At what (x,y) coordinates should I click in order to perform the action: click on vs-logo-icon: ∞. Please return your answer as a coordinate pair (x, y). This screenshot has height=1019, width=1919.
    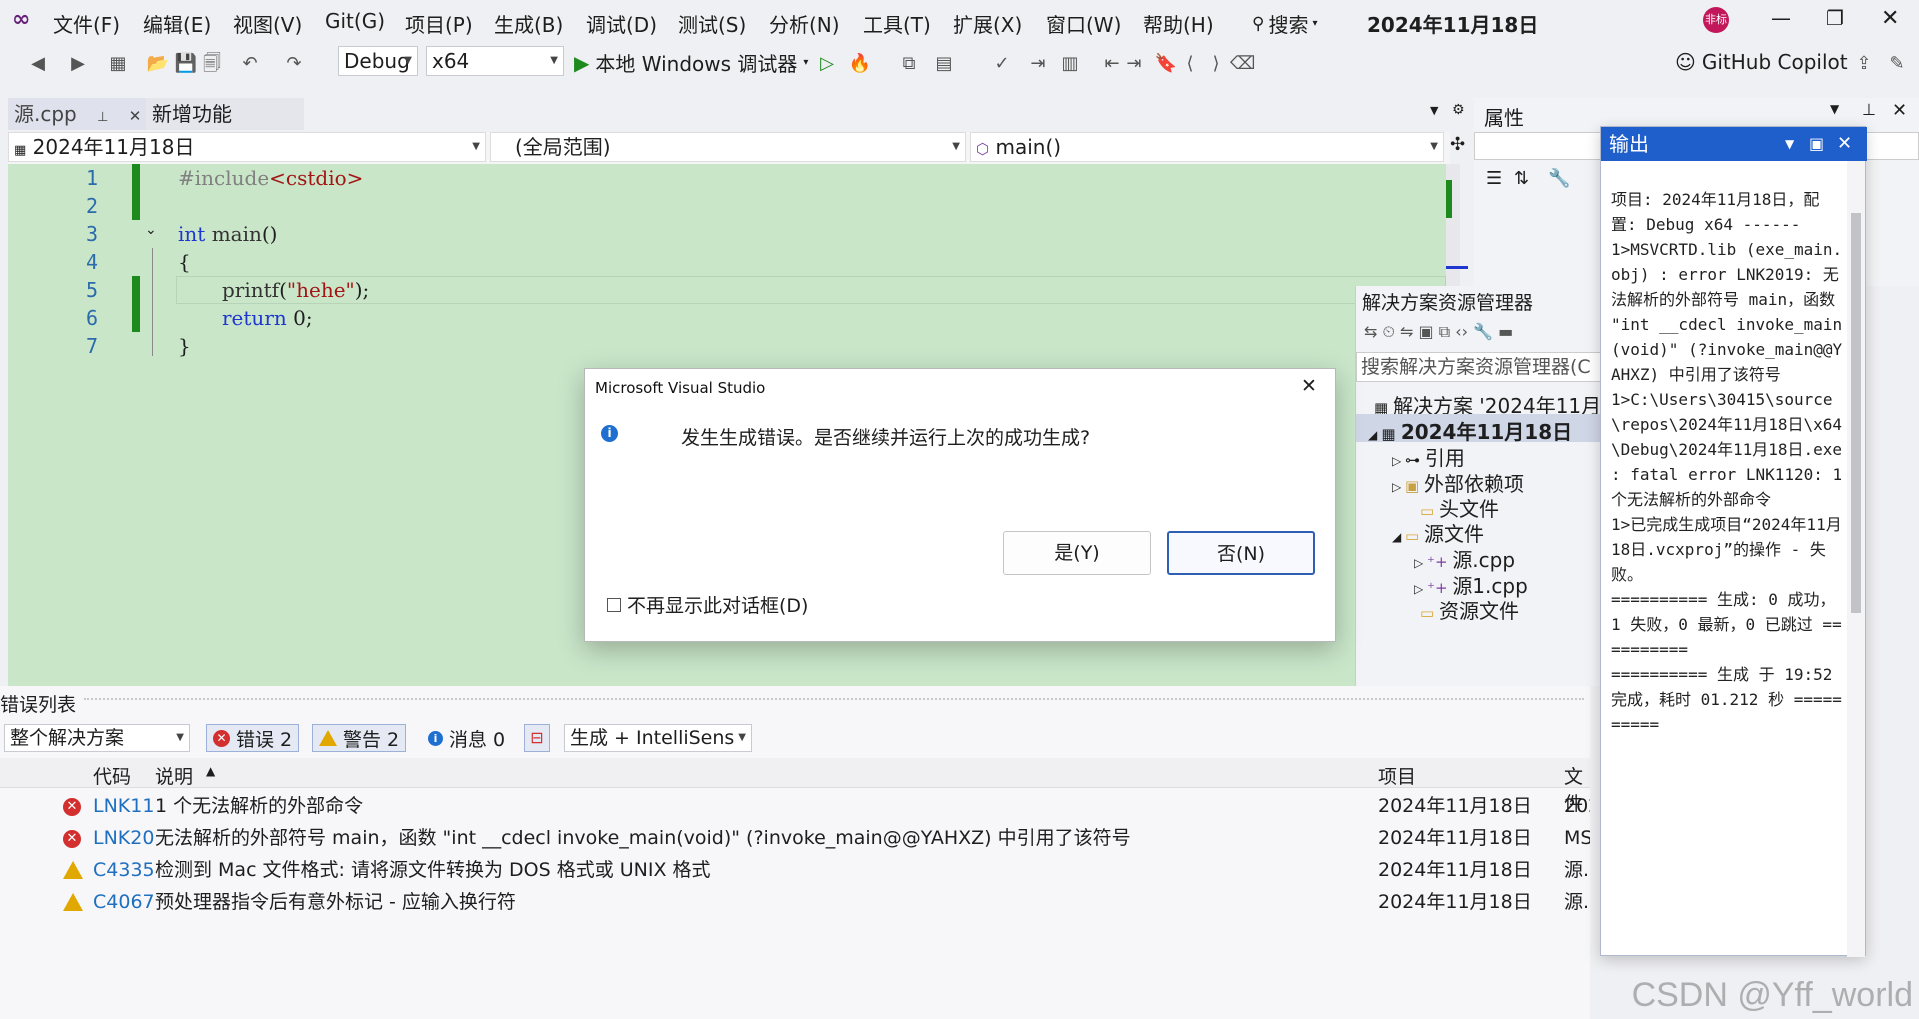
    Looking at the image, I should click on (24, 20).